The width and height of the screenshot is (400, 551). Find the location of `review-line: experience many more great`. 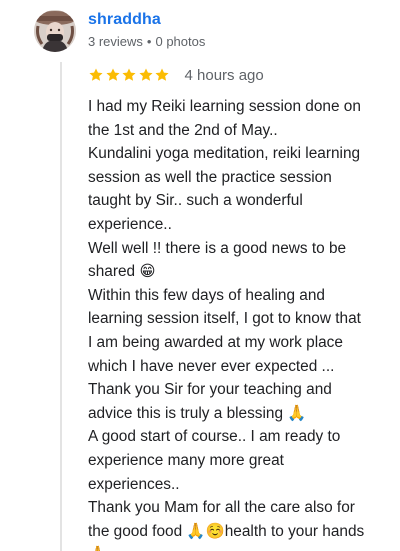

review-line: experience many more great is located at coordinates (186, 460).